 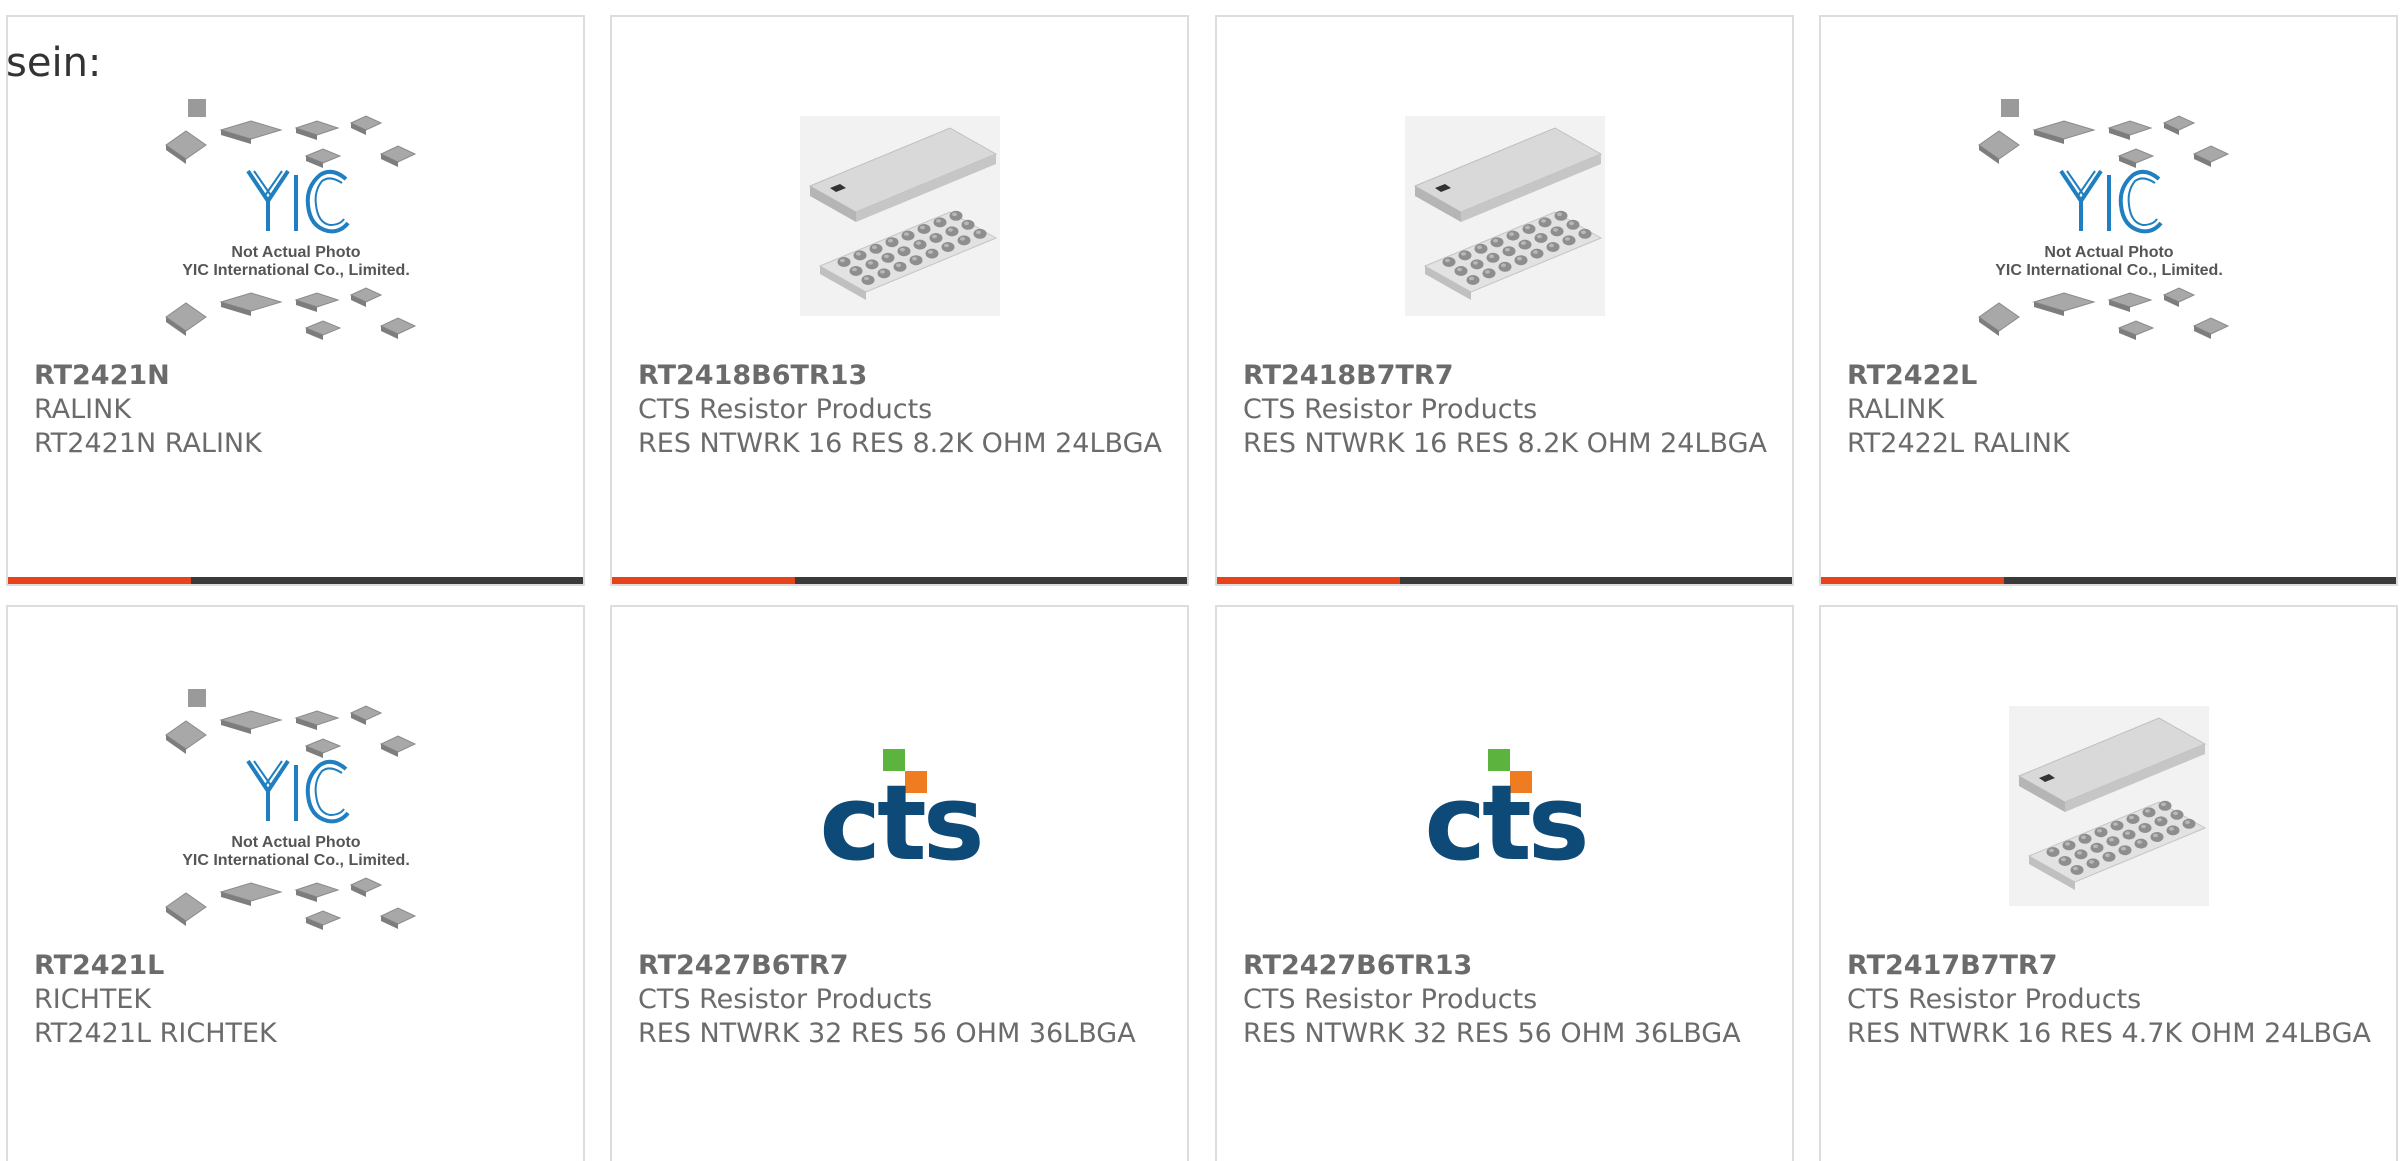 I want to click on part-number-link: RT2417B7TR7, so click(x=2111, y=966).